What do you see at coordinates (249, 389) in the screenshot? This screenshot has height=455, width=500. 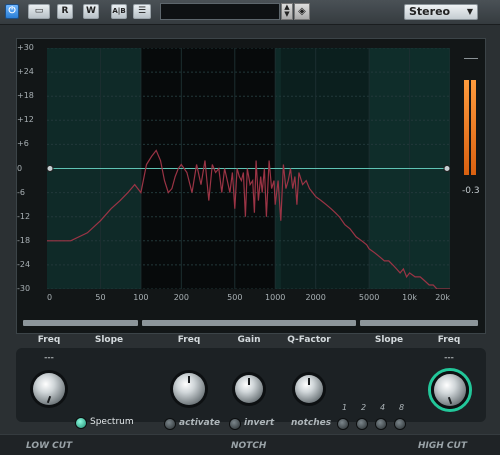 I see `notch-gain-knob` at bounding box center [249, 389].